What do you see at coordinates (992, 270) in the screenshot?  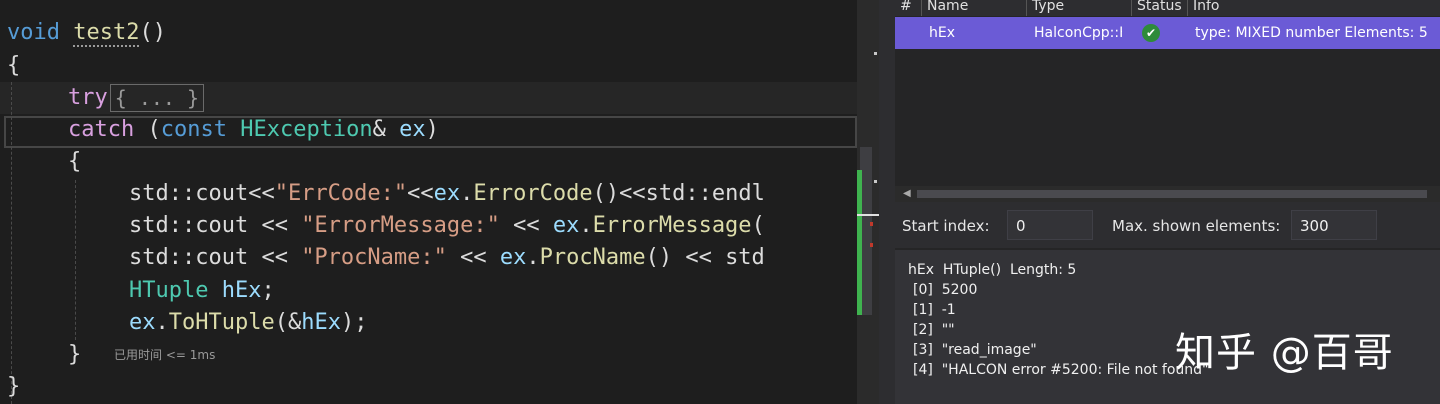 I see `tuple-header: hEx HTuple() Length: 5` at bounding box center [992, 270].